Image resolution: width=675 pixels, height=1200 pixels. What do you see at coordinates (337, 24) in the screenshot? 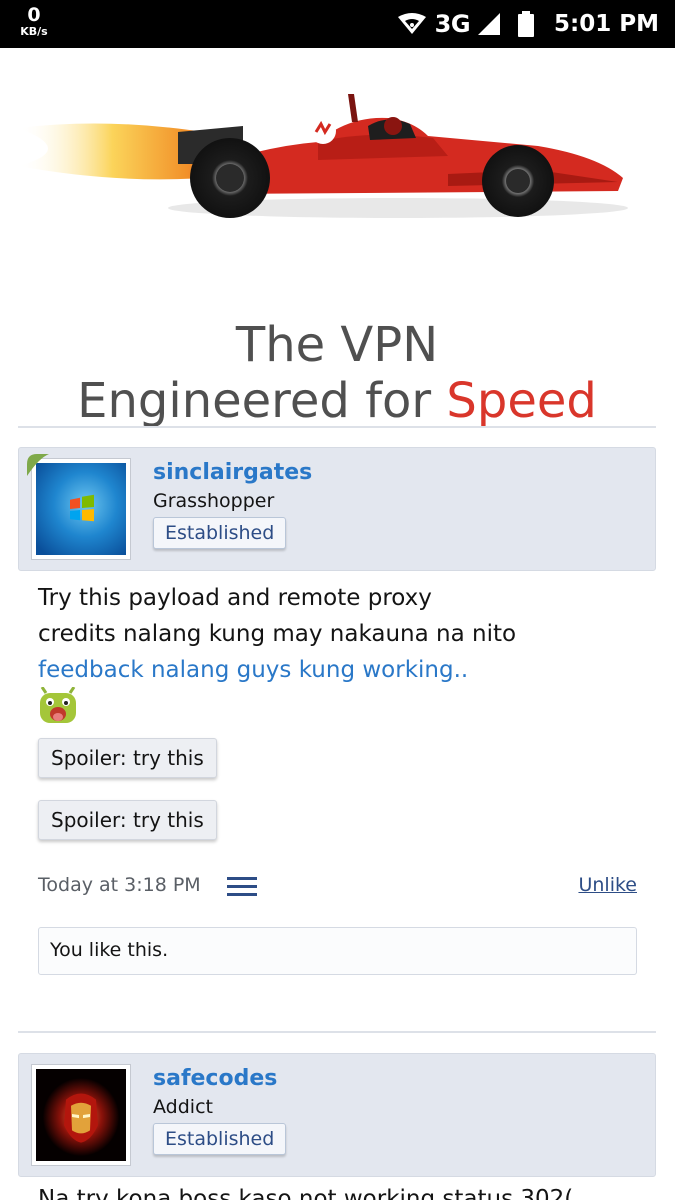
I see `status-bar: 0 KB/s 3G 5:01 PM` at bounding box center [337, 24].